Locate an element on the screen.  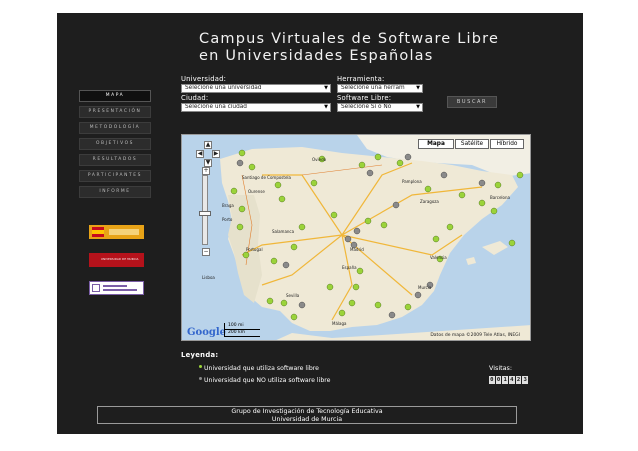
city-label: Barcelona is located at coordinates (500, 197).